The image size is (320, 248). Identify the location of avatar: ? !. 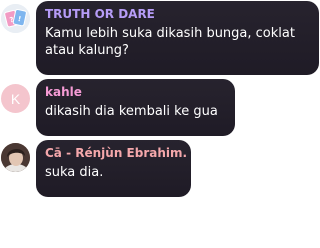
(15, 18).